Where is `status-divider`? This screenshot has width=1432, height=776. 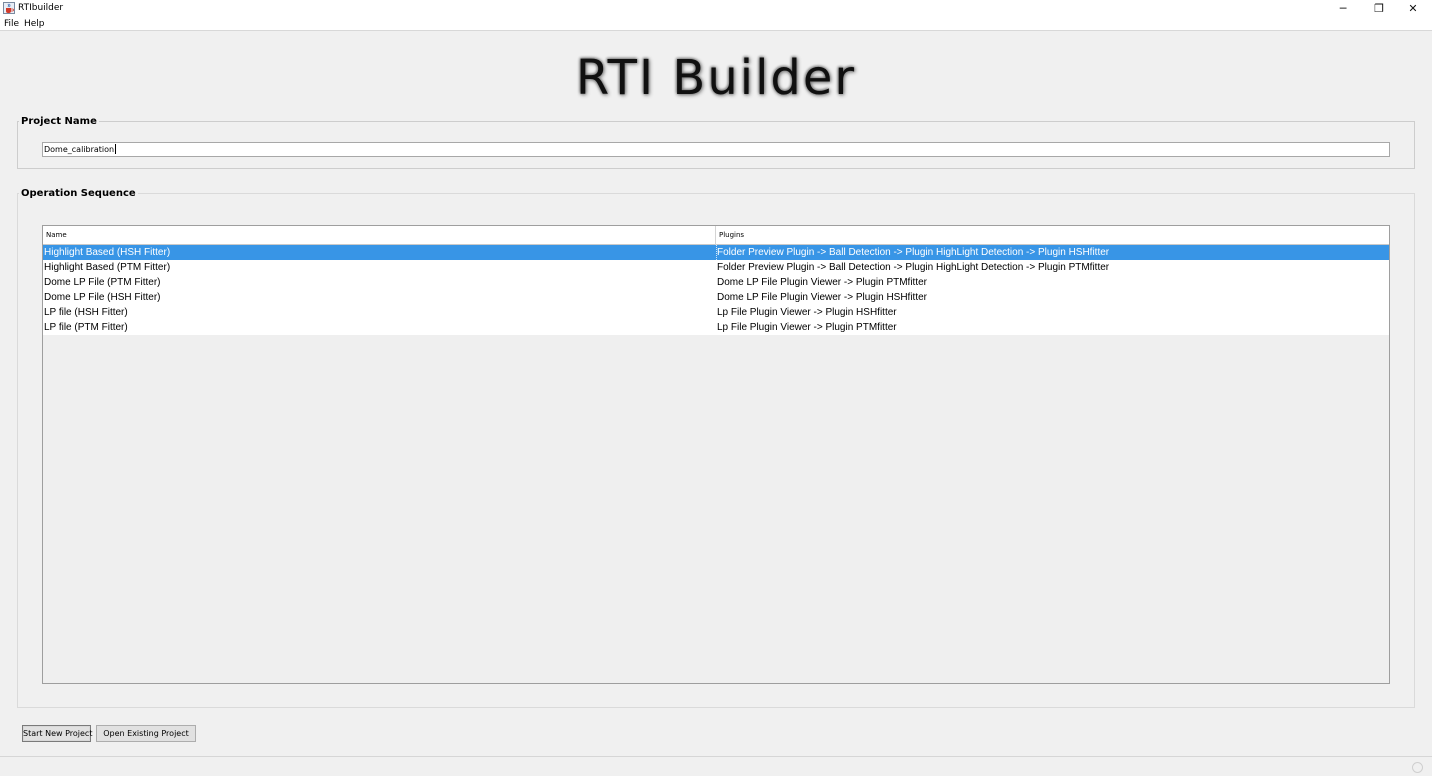
status-divider is located at coordinates (716, 756).